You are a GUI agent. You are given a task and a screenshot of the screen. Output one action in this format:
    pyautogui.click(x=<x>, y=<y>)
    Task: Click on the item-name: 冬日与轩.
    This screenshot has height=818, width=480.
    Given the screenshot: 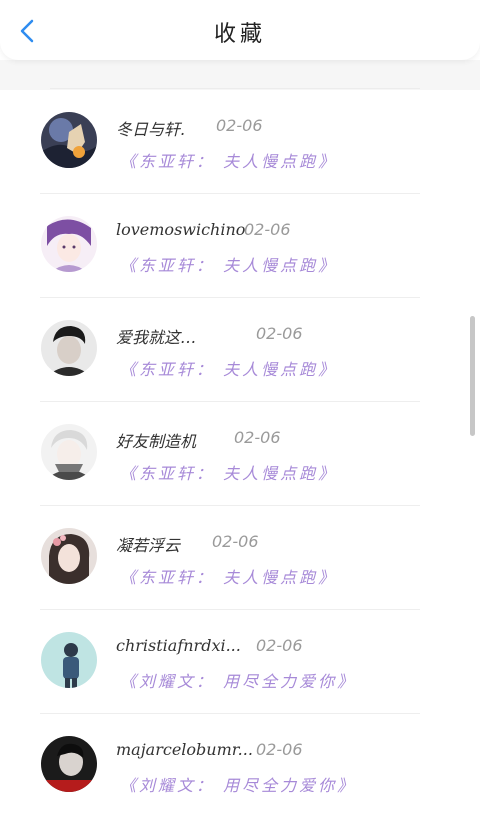 What is the action you would take?
    pyautogui.click(x=151, y=129)
    